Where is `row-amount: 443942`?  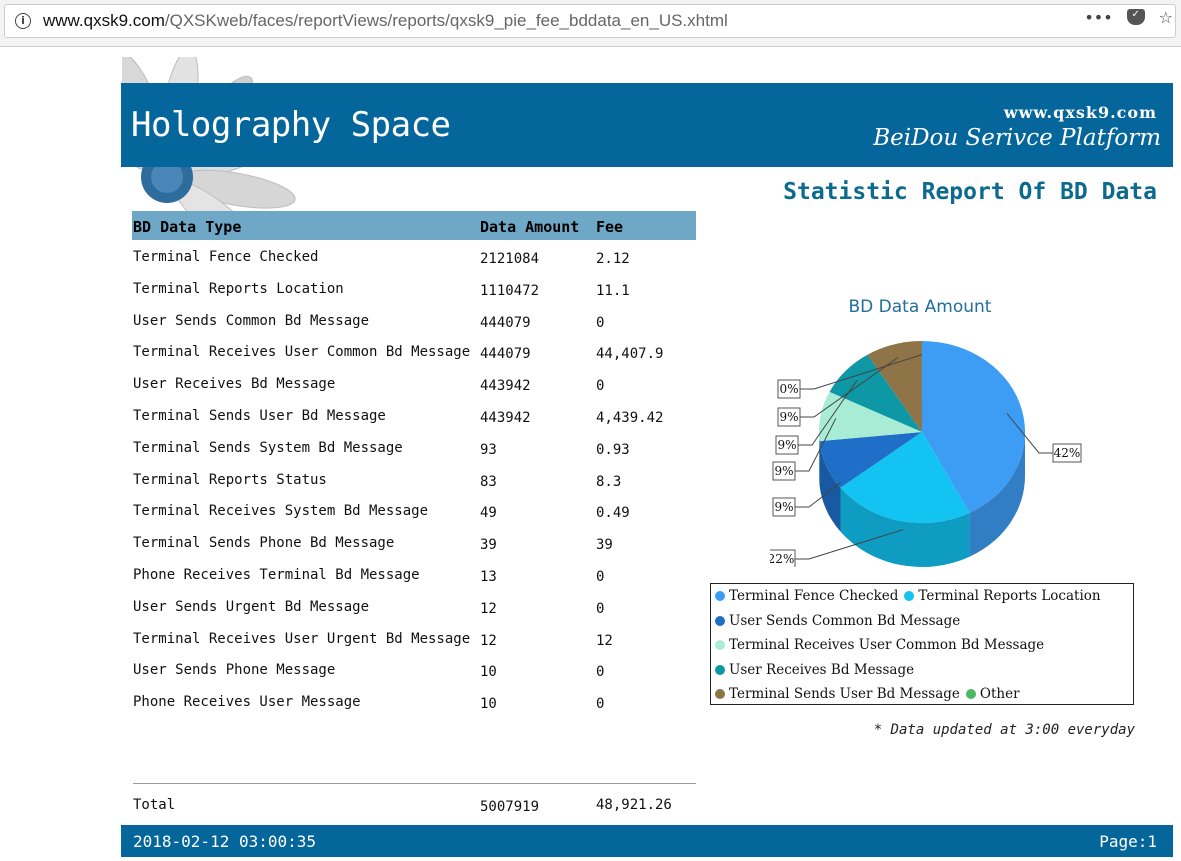
row-amount: 443942 is located at coordinates (505, 386).